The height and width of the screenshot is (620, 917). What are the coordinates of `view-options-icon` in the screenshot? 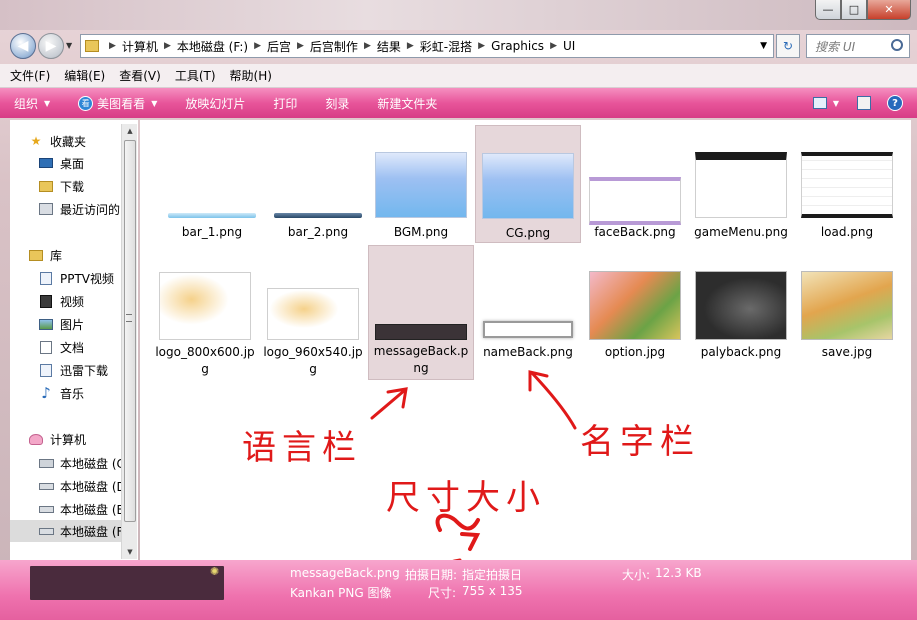 It's located at (819, 103).